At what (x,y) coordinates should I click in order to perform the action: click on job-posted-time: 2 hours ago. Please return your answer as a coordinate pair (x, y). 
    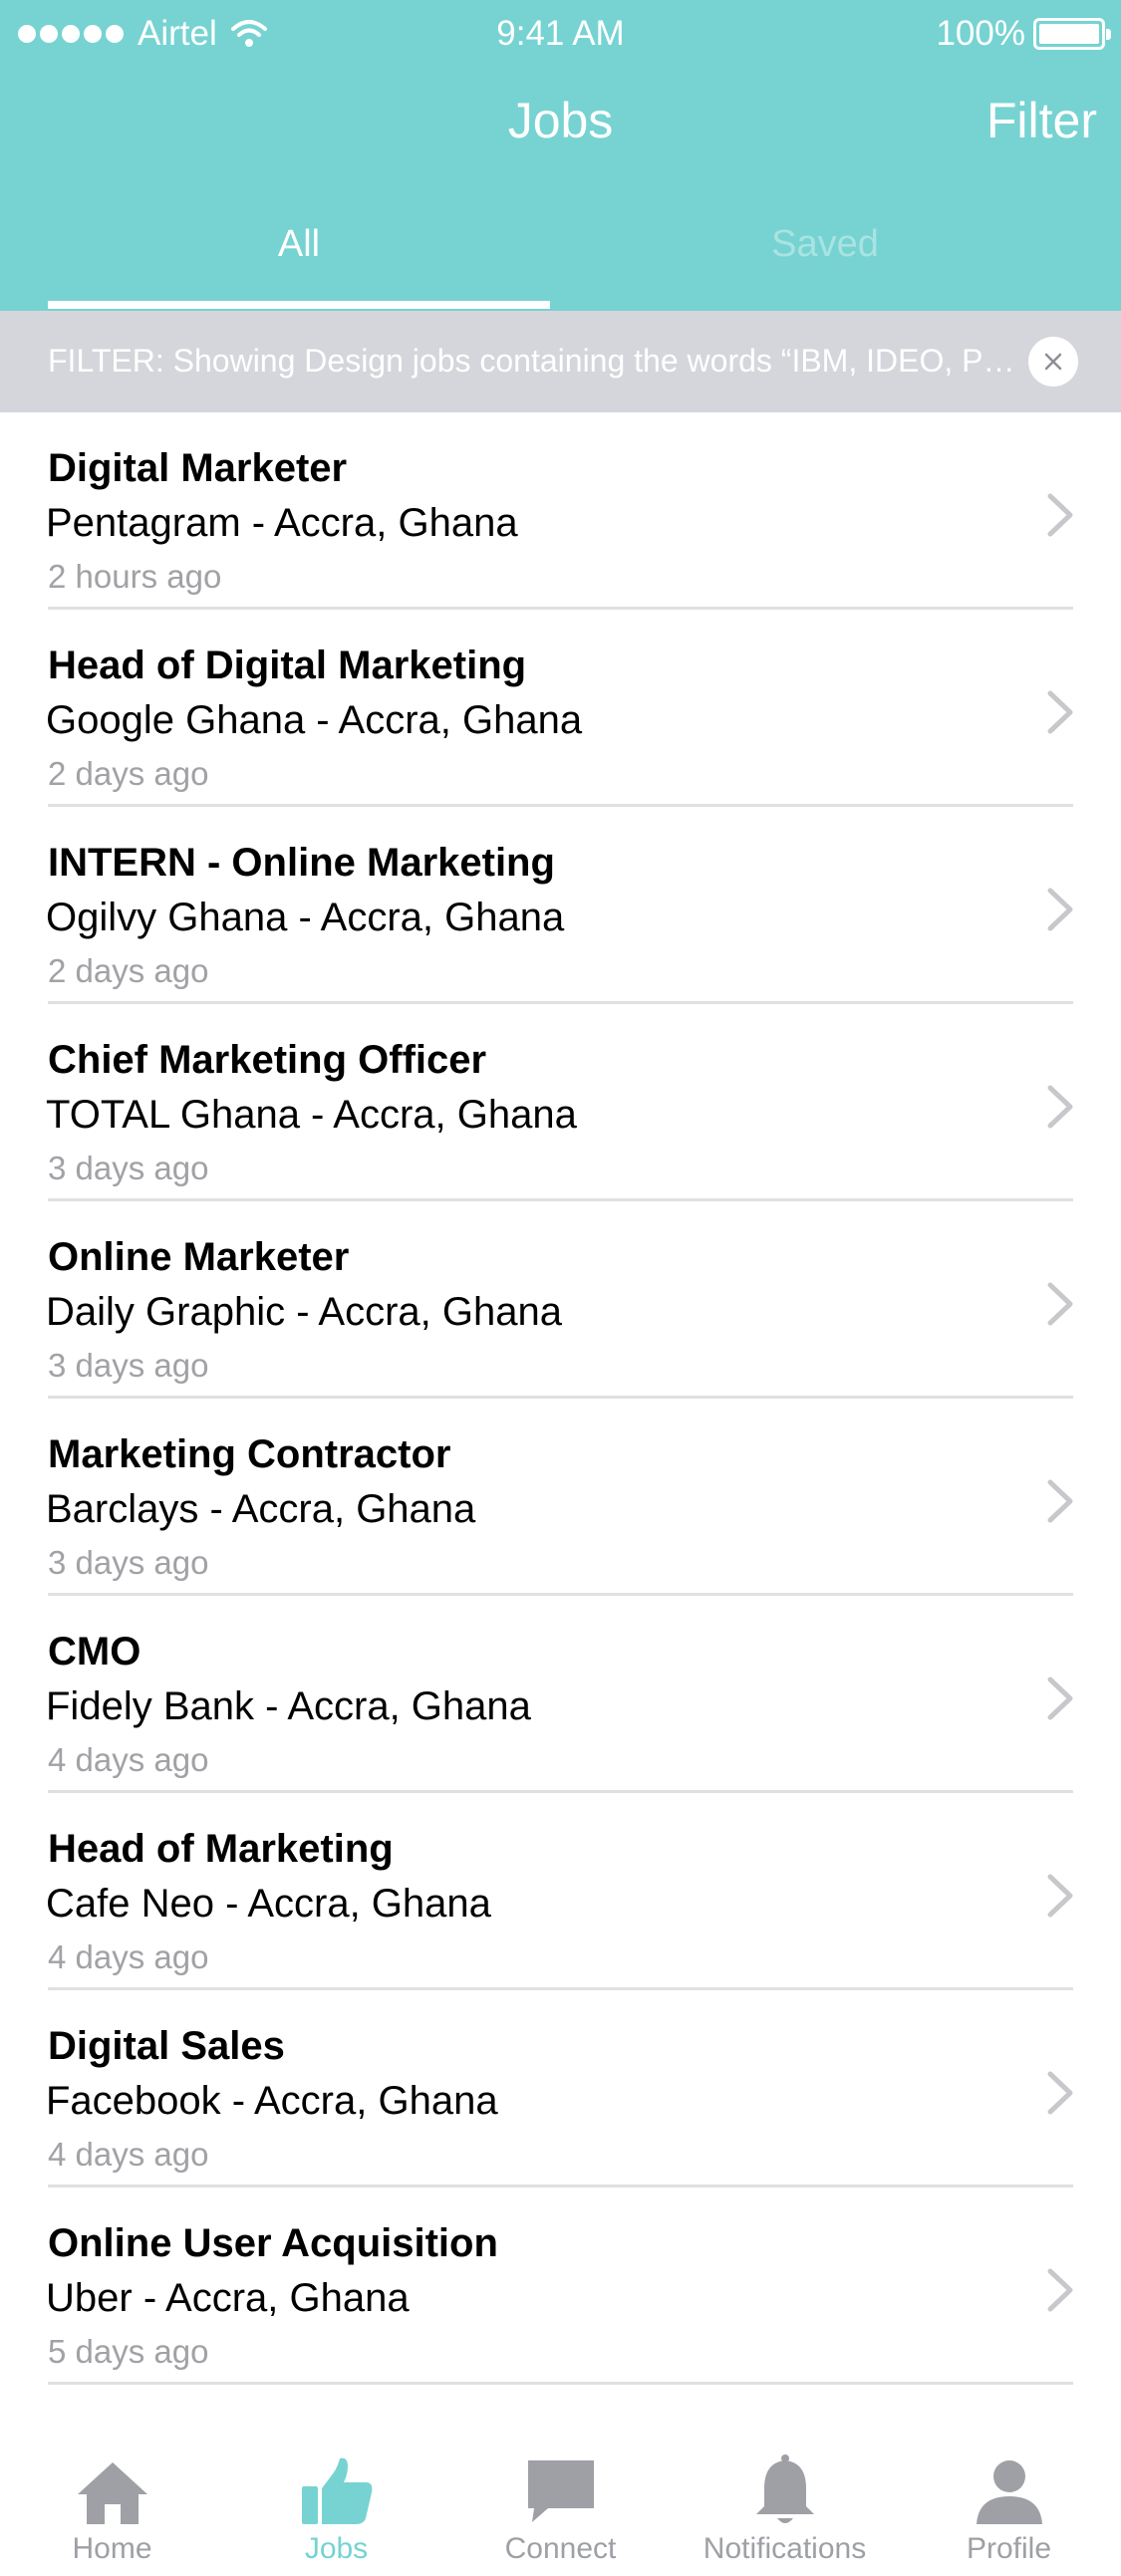
    Looking at the image, I should click on (135, 576).